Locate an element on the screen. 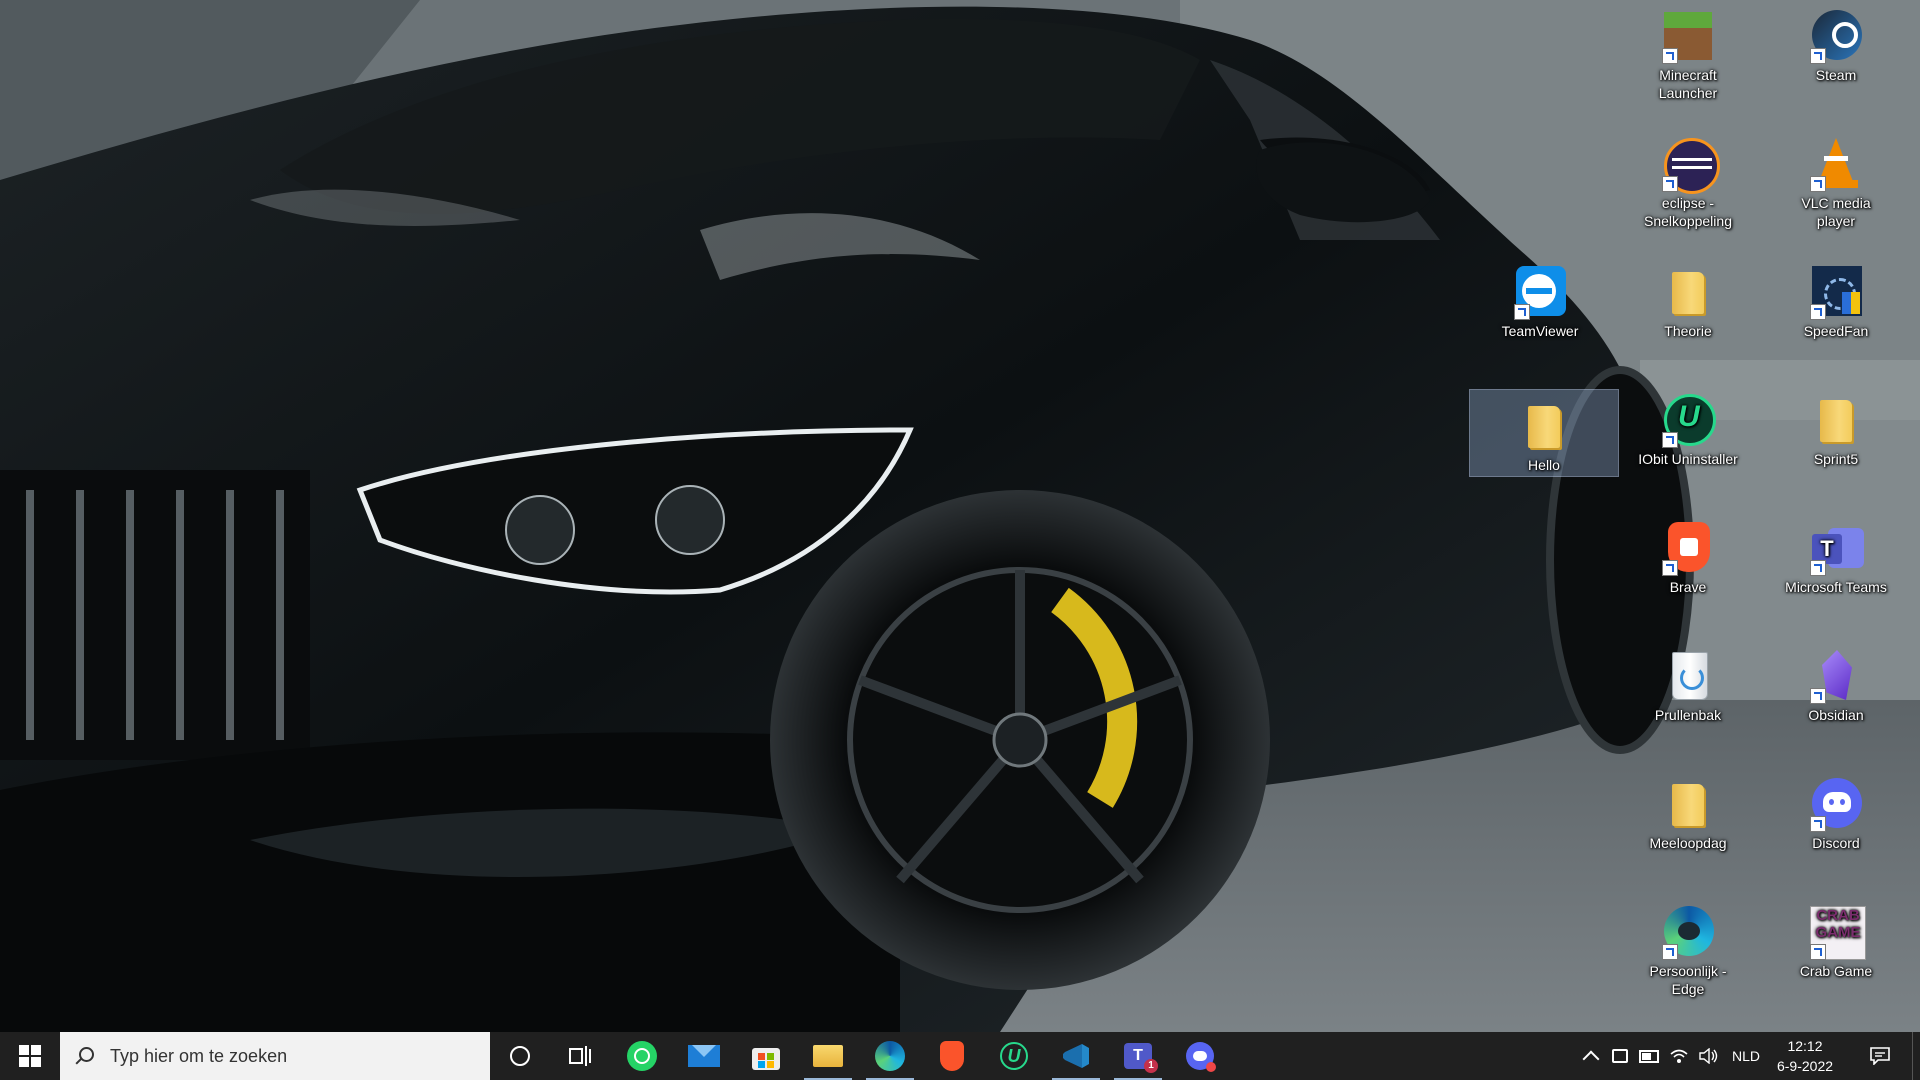  recycle-bin-icon is located at coordinates (1688, 676).